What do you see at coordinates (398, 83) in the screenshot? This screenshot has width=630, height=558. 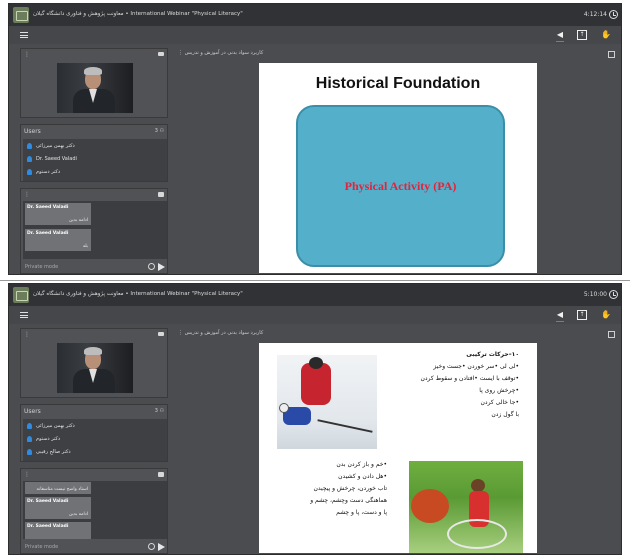 I see `slide-title: Historical Foundation` at bounding box center [398, 83].